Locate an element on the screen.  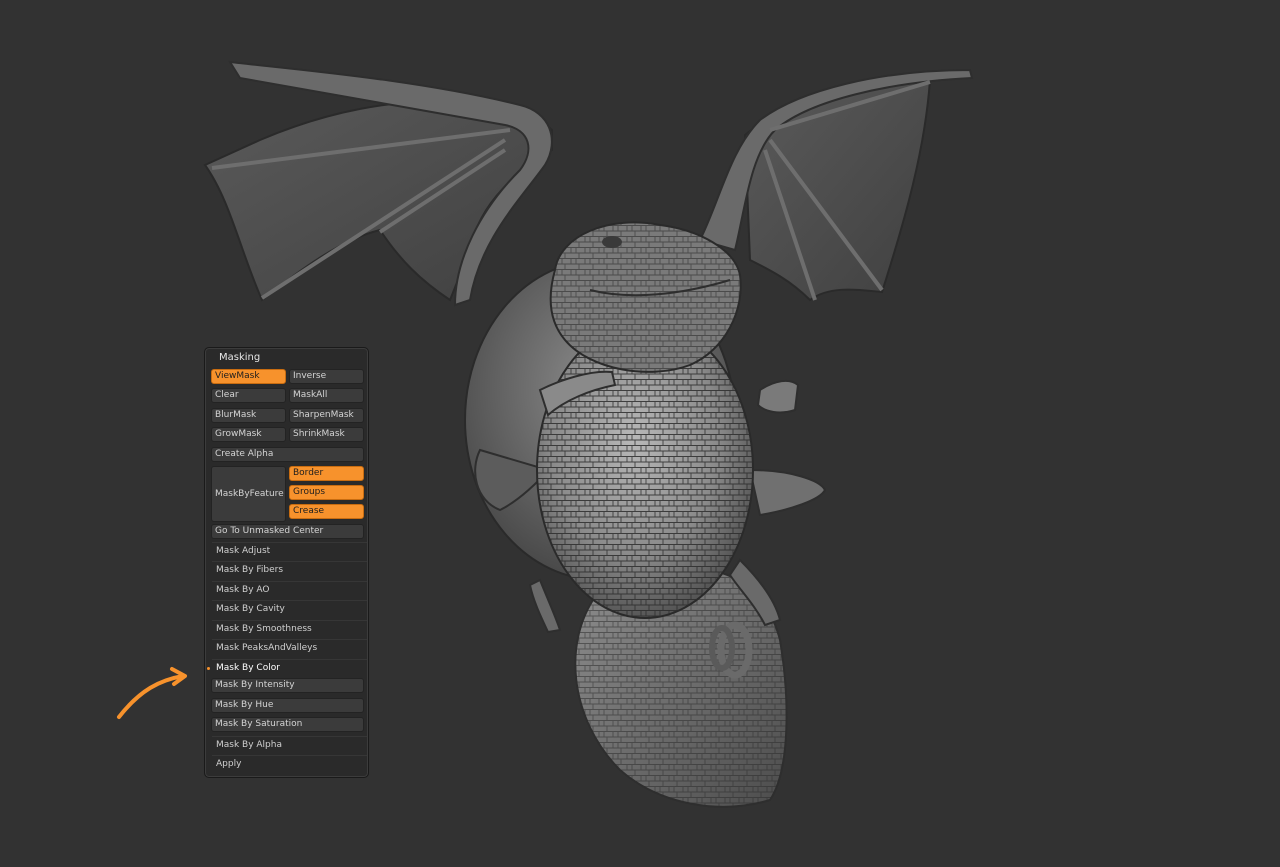
shrink-mask-button: ShrinkMask is located at coordinates (326, 434).